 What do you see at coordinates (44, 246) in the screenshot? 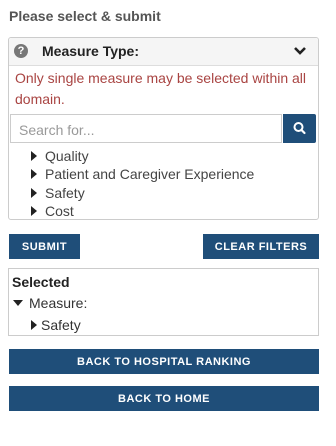
I see `submit-button: SUBMIT` at bounding box center [44, 246].